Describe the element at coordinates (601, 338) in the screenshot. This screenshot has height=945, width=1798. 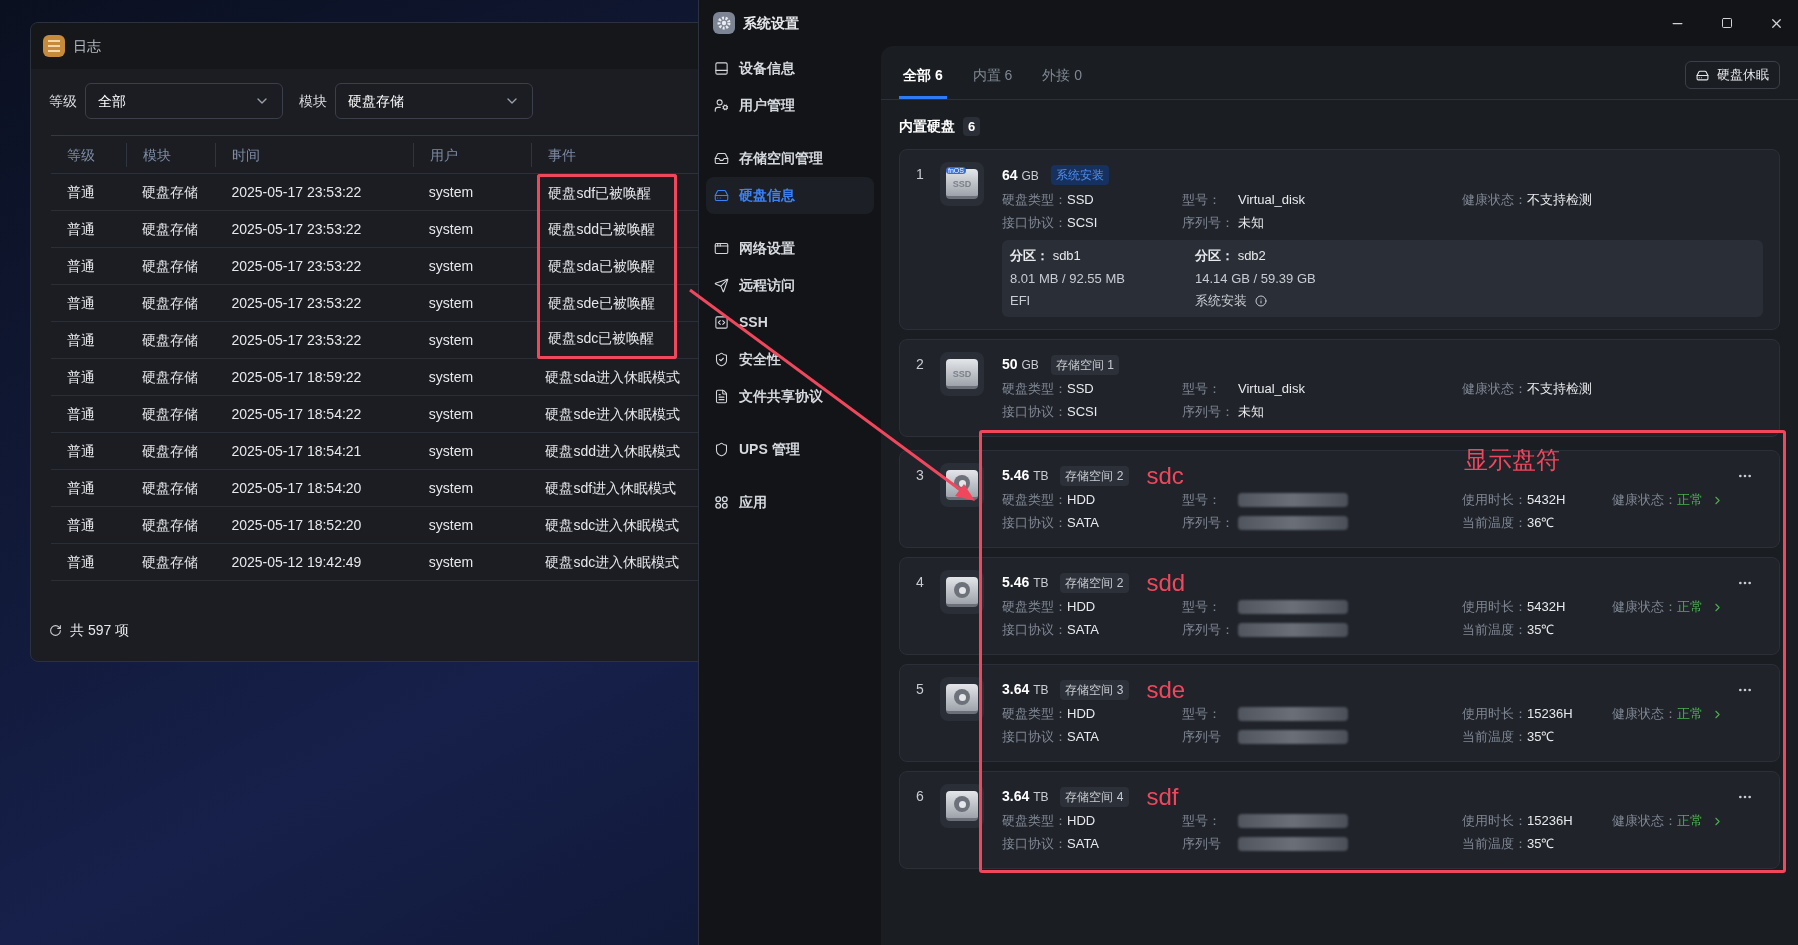
I see `table-cell-text: 硬盘sdc已被唤醒` at that location.